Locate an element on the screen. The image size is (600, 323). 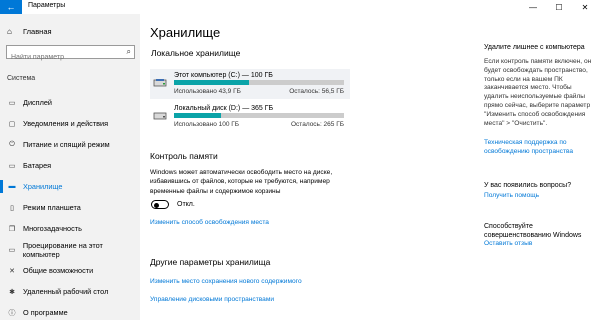
maximize-icon: ☐ is located at coordinates (559, 7).